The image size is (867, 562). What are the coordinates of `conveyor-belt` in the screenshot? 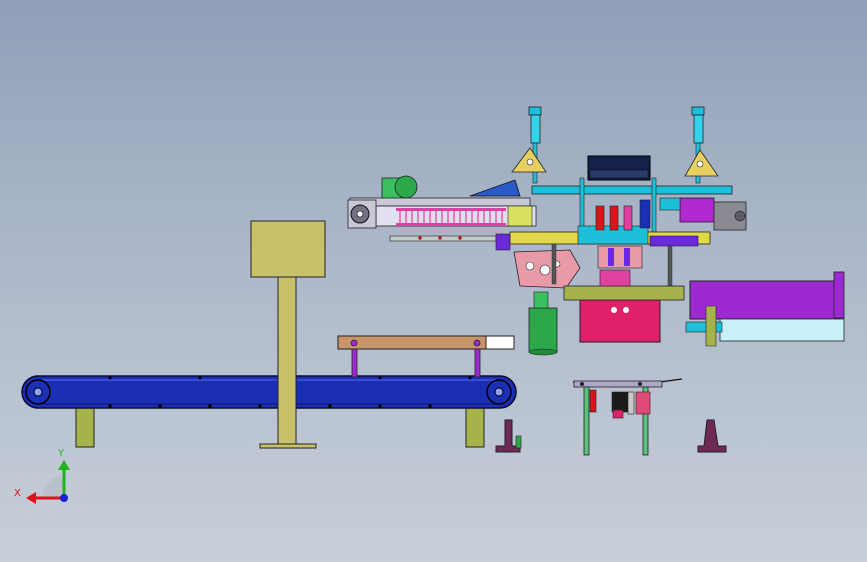 It's located at (269, 392).